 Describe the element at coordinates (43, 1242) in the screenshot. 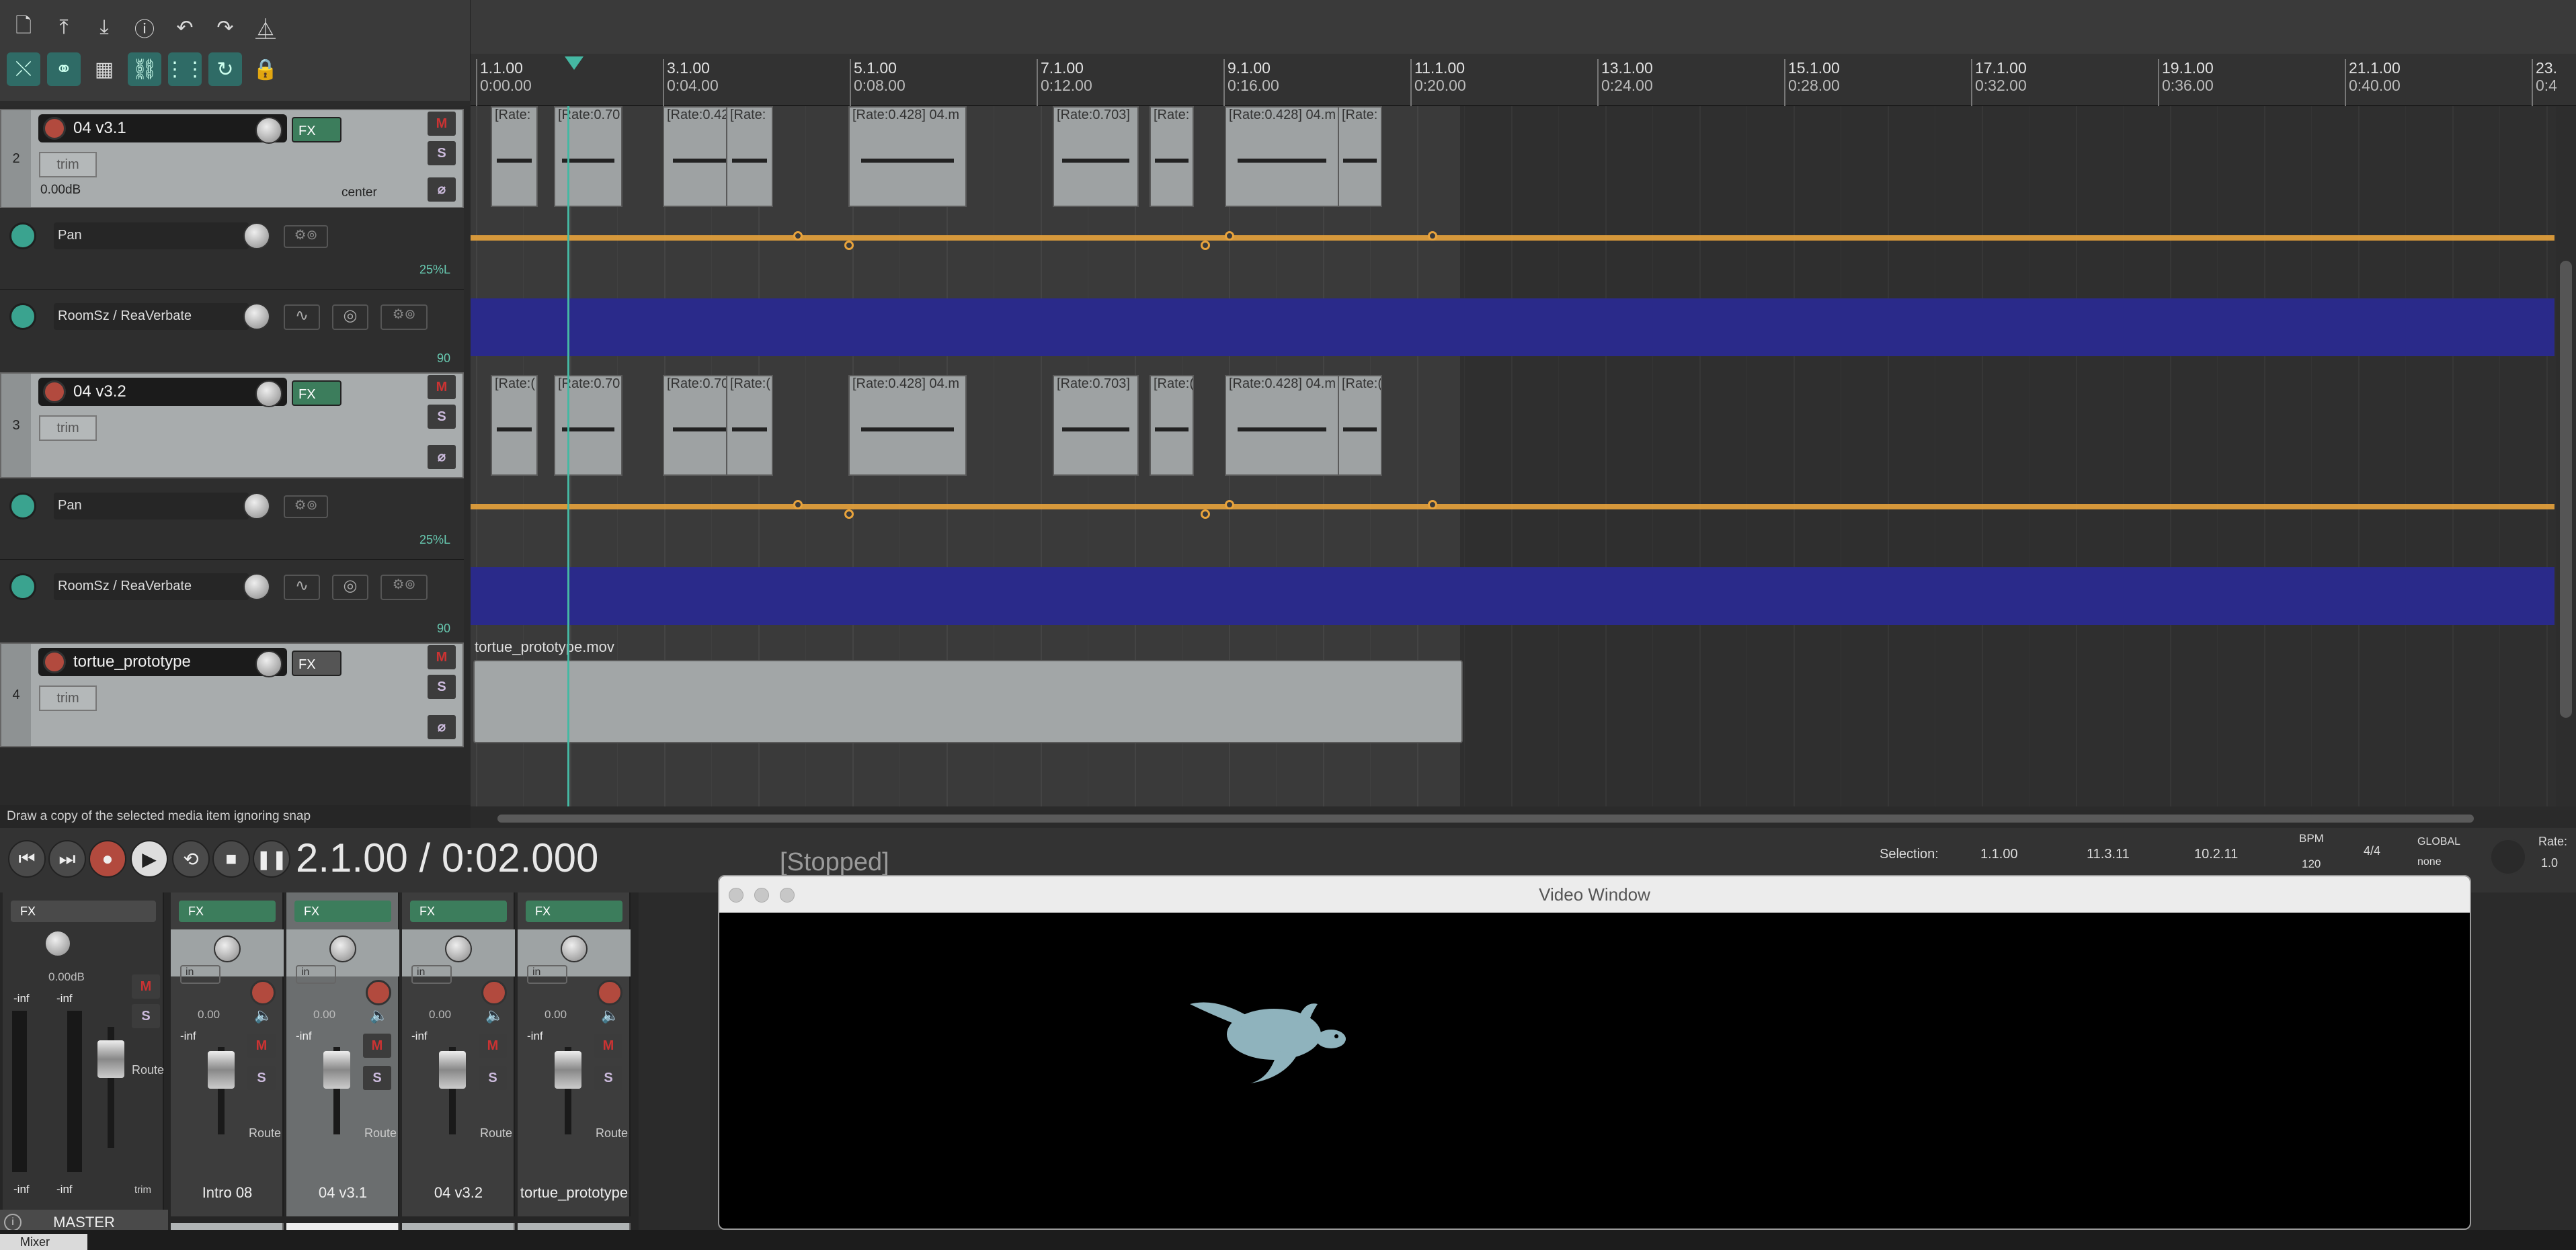

I see `mixer-docker-tab: Mixer` at that location.